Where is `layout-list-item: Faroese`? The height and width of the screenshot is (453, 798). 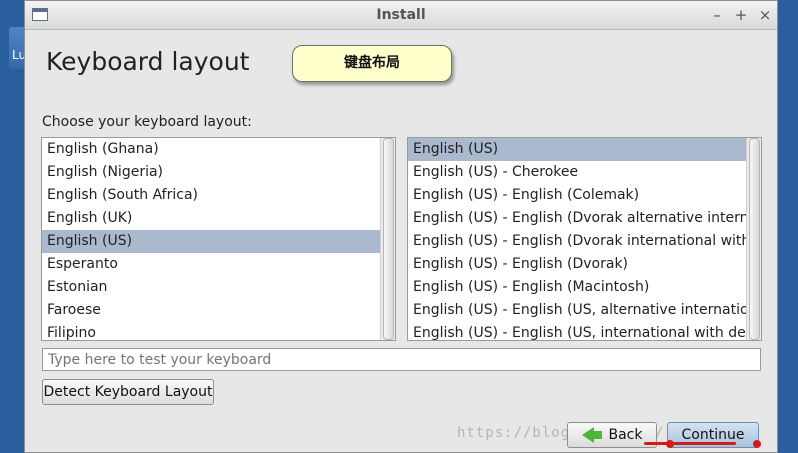
layout-list-item: Faroese is located at coordinates (218, 310).